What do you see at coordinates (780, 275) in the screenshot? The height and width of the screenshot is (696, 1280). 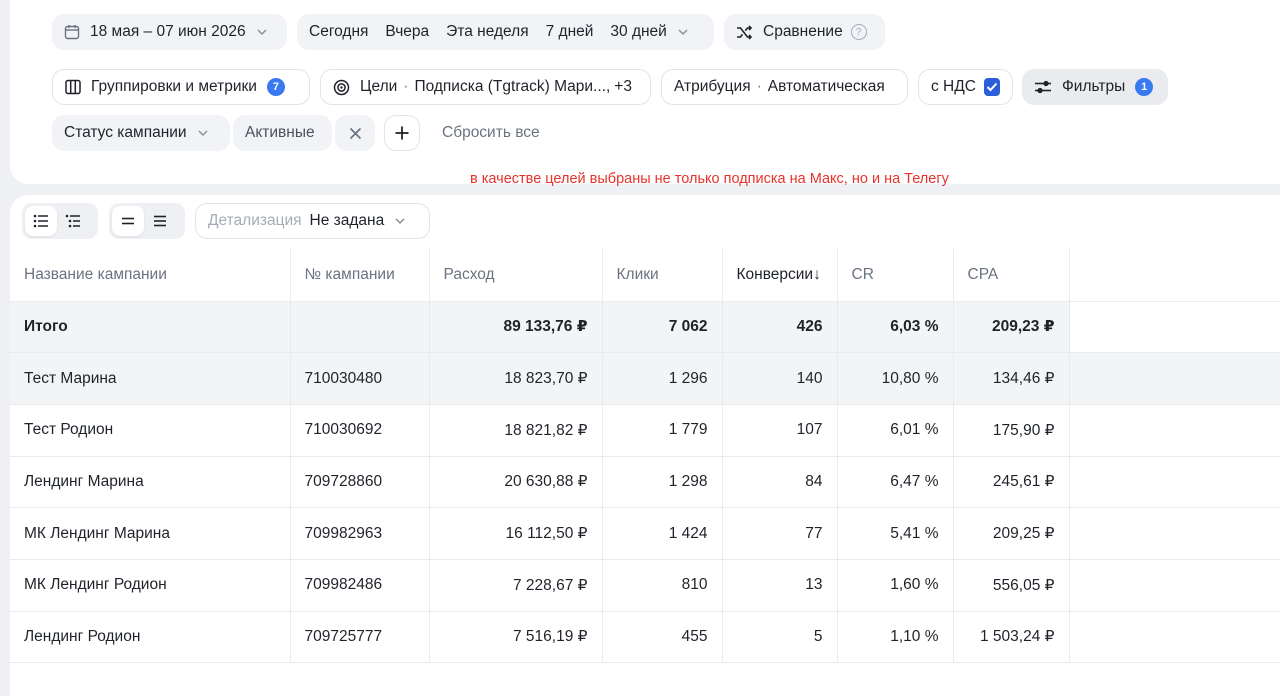 I see `column-header-conversions: Конверсии↓` at bounding box center [780, 275].